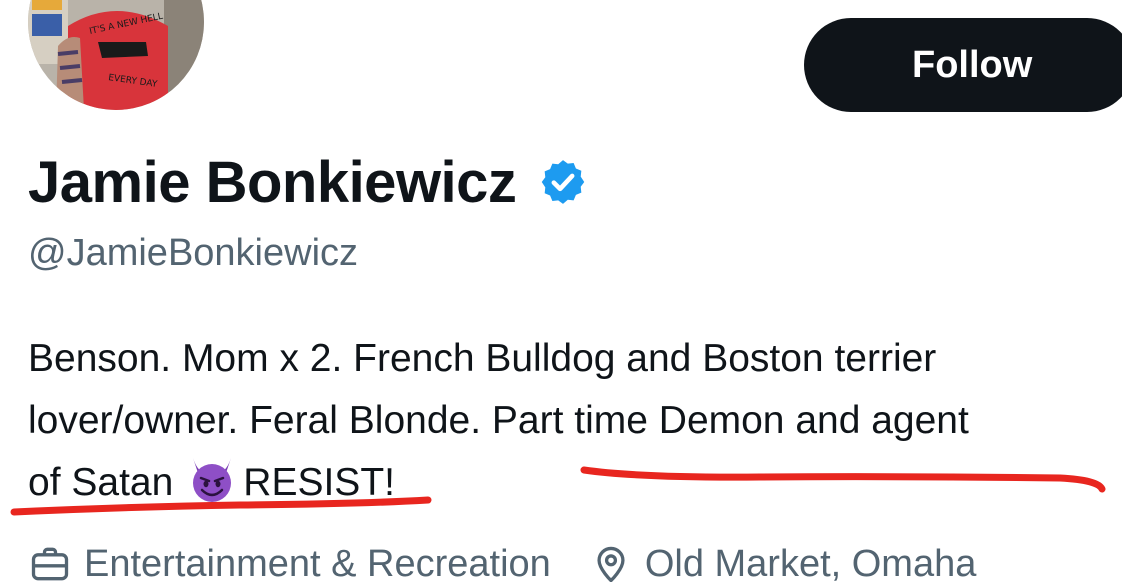 This screenshot has width=1122, height=582. Describe the element at coordinates (212, 479) in the screenshot. I see `smiling-face-with-horns-icon` at that location.